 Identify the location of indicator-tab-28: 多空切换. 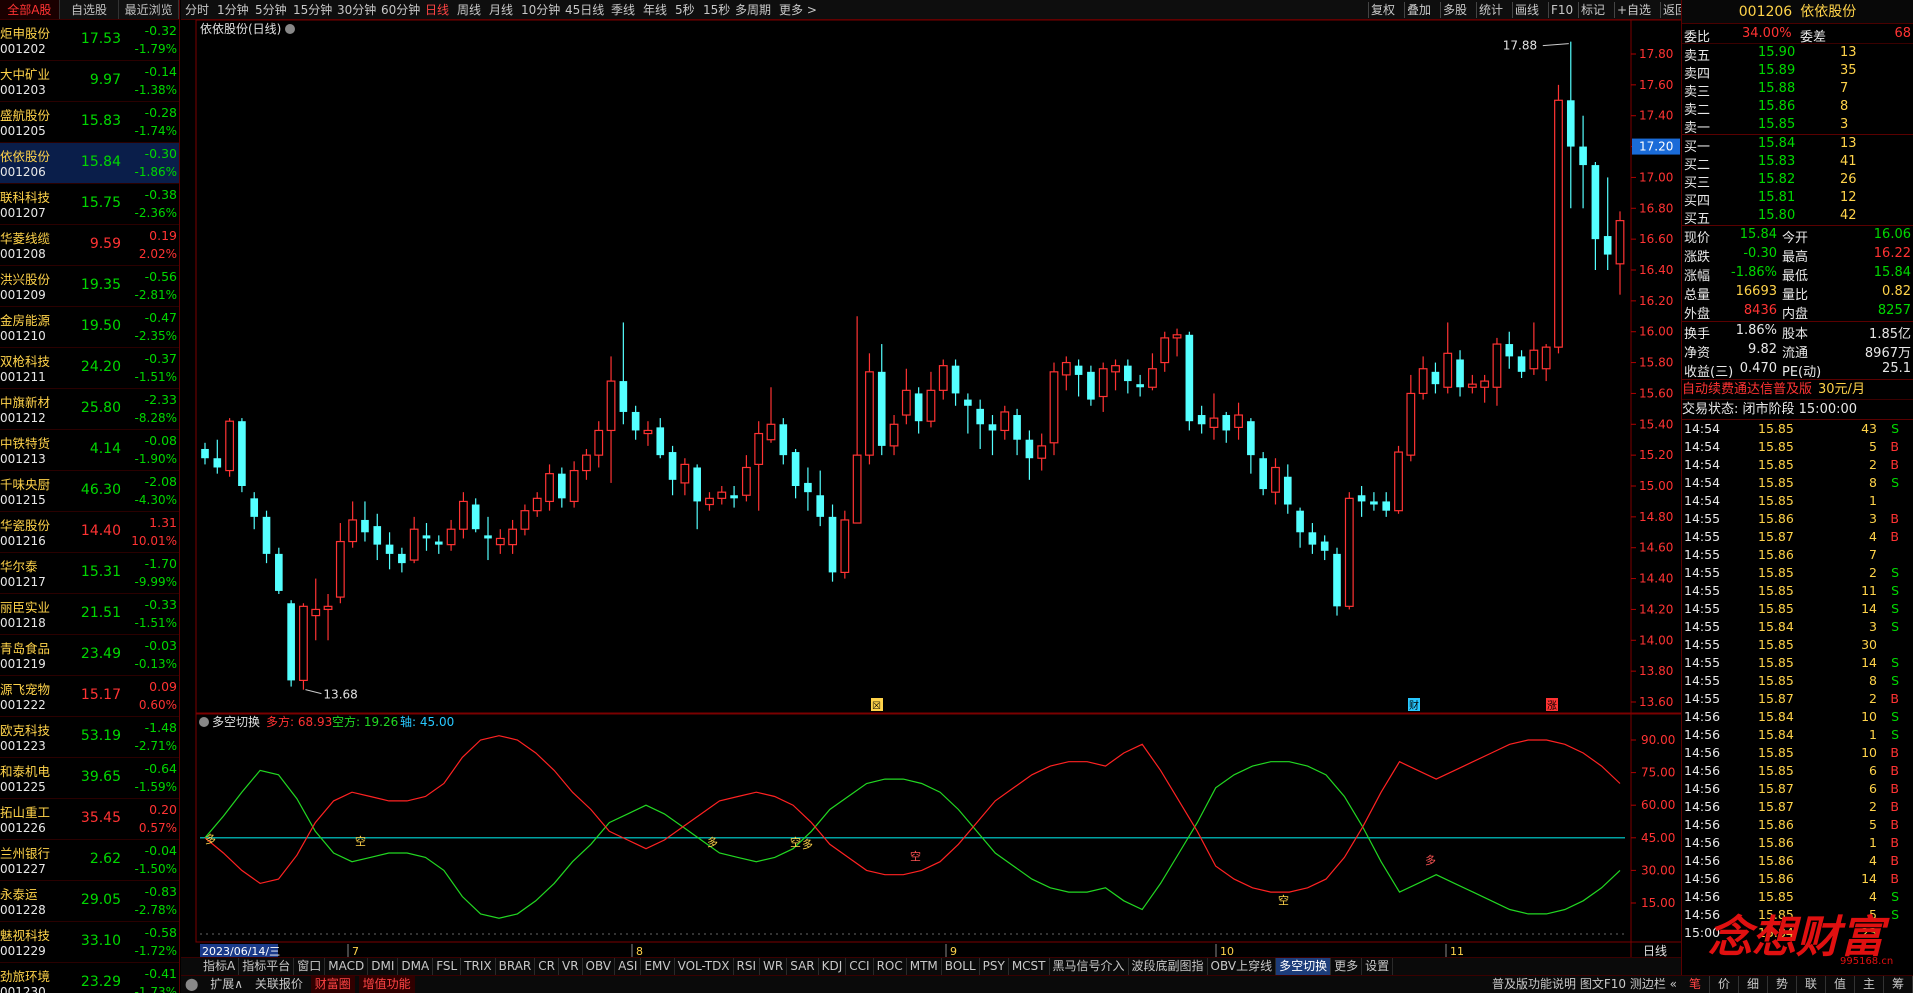
(1304, 966).